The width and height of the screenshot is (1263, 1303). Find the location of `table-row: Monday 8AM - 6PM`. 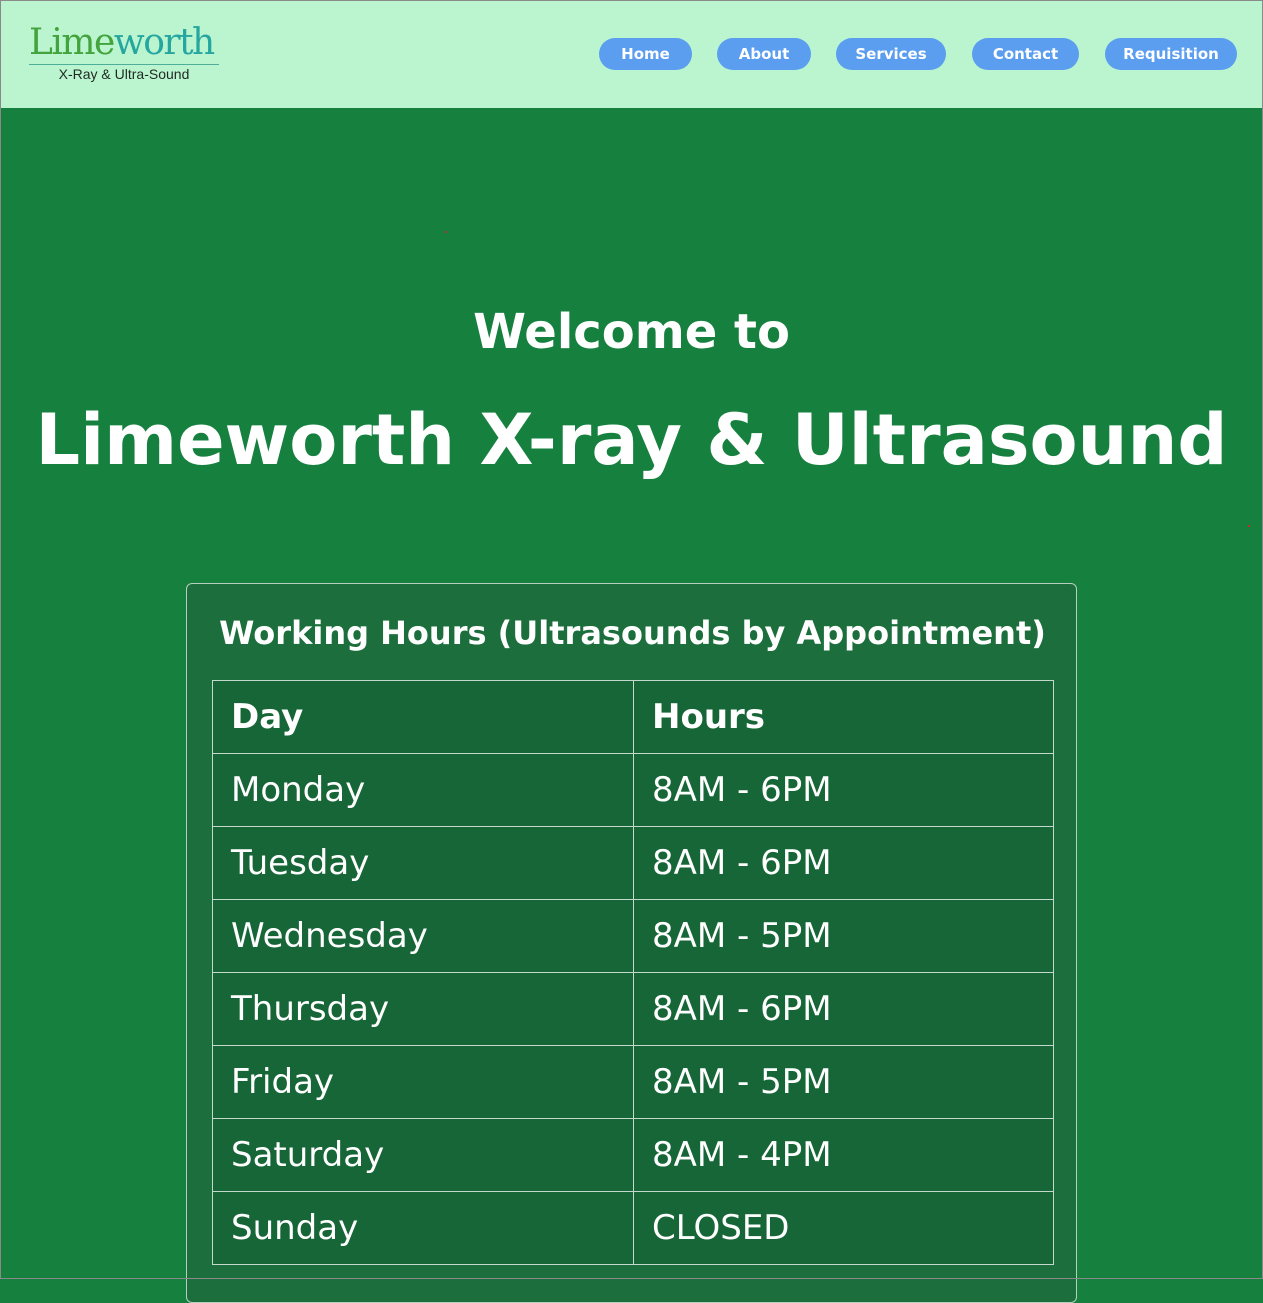

table-row: Monday 8AM - 6PM is located at coordinates (633, 790).